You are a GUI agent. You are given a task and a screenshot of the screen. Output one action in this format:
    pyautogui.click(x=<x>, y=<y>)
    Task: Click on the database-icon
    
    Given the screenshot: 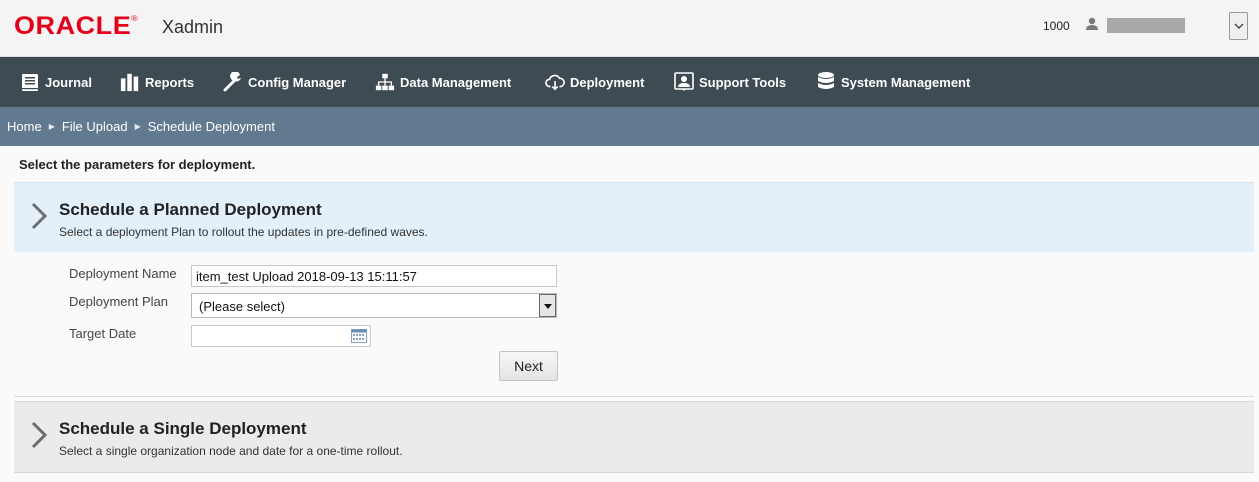 What is the action you would take?
    pyautogui.click(x=826, y=82)
    